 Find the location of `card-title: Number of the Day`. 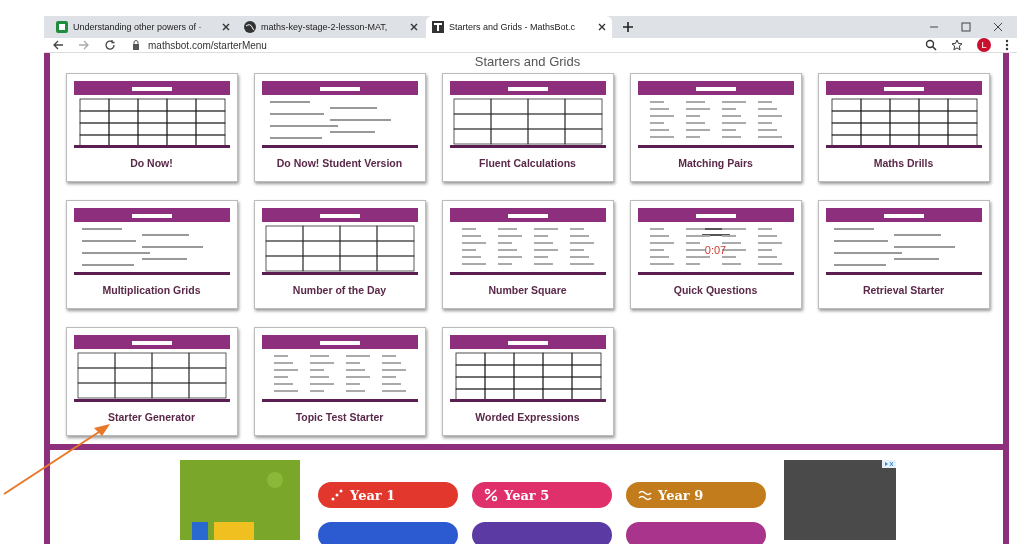

card-title: Number of the Day is located at coordinates (339, 290).